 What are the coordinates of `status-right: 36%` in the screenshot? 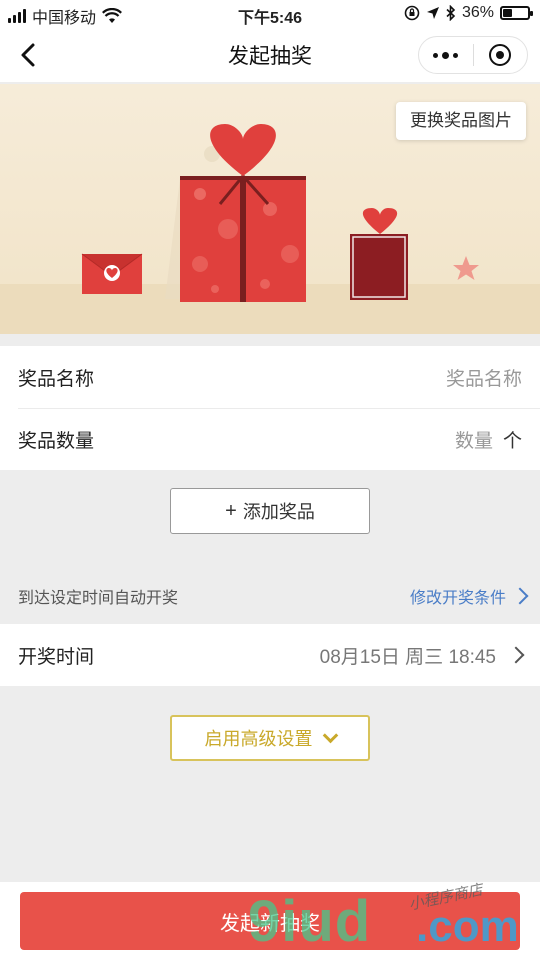 It's located at (468, 13).